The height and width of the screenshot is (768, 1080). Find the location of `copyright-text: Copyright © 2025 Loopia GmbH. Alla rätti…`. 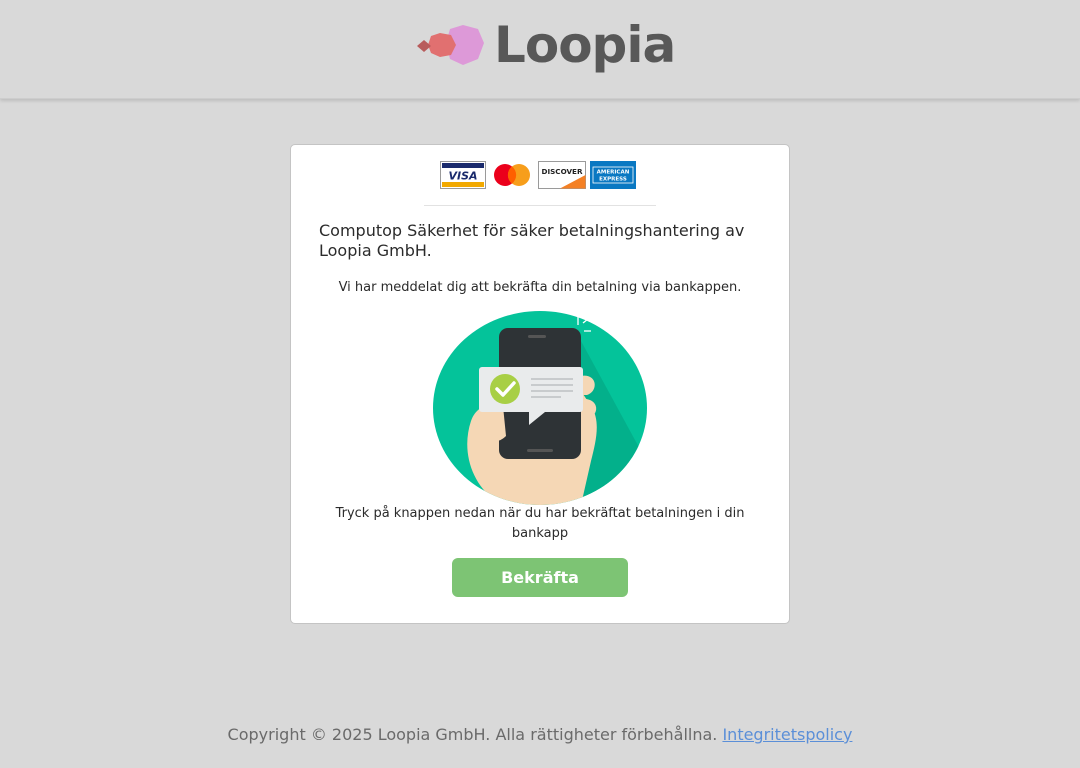

copyright-text: Copyright © 2025 Loopia GmbH. Alla rätti… is located at coordinates (472, 734).